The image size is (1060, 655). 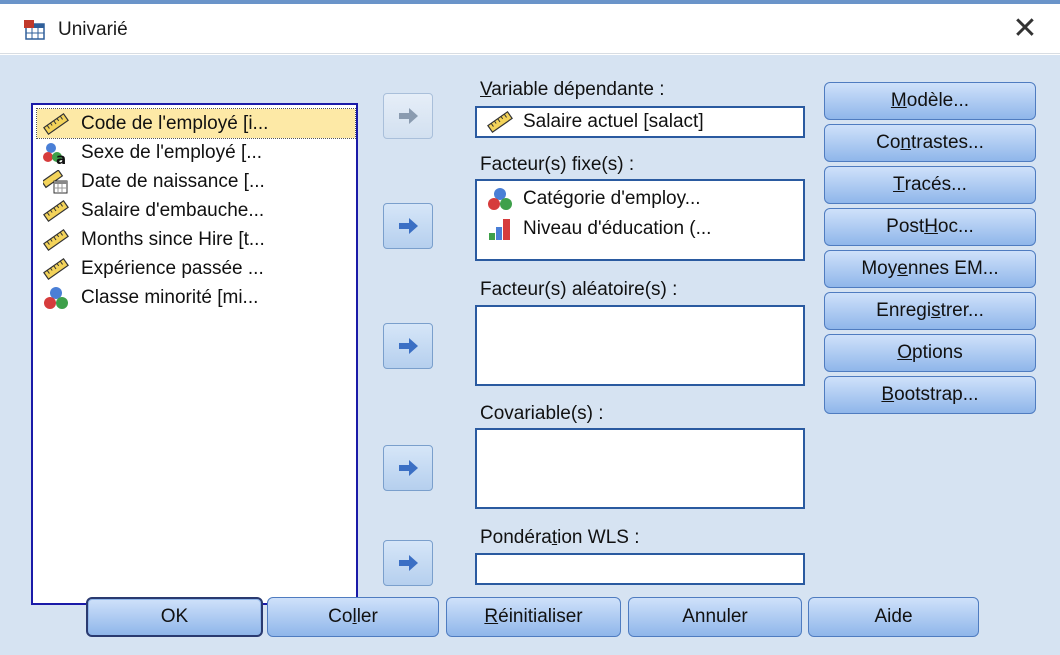 I want to click on options-button: Options, so click(x=930, y=353).